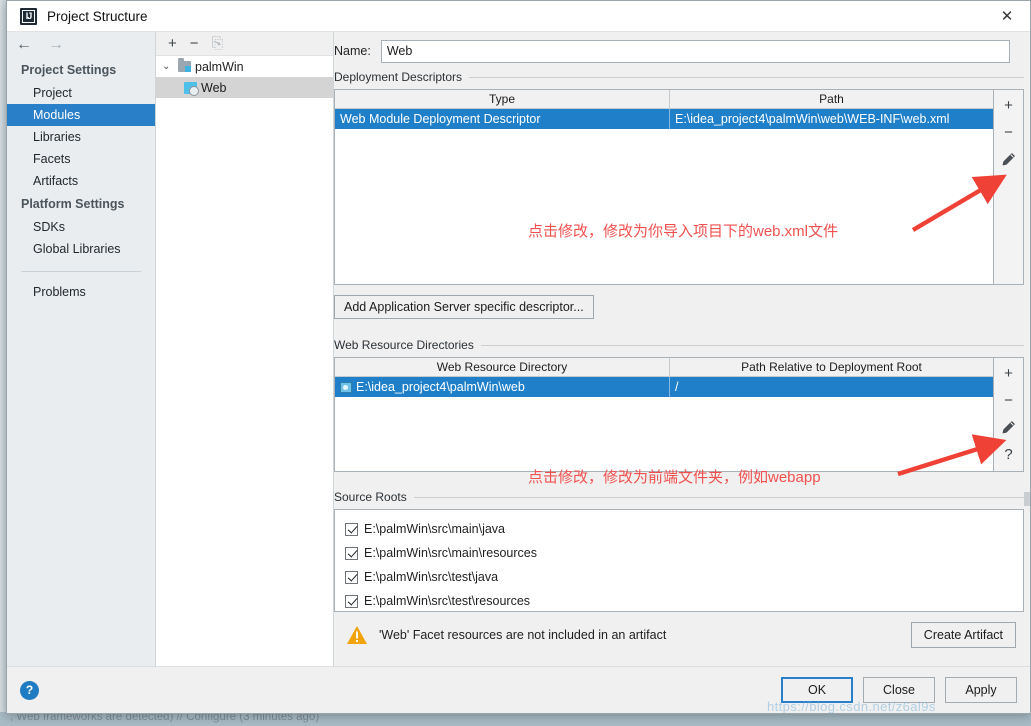 The width and height of the screenshot is (1031, 726). I want to click on sidebar-nav-arrows: ← →, so click(81, 45).